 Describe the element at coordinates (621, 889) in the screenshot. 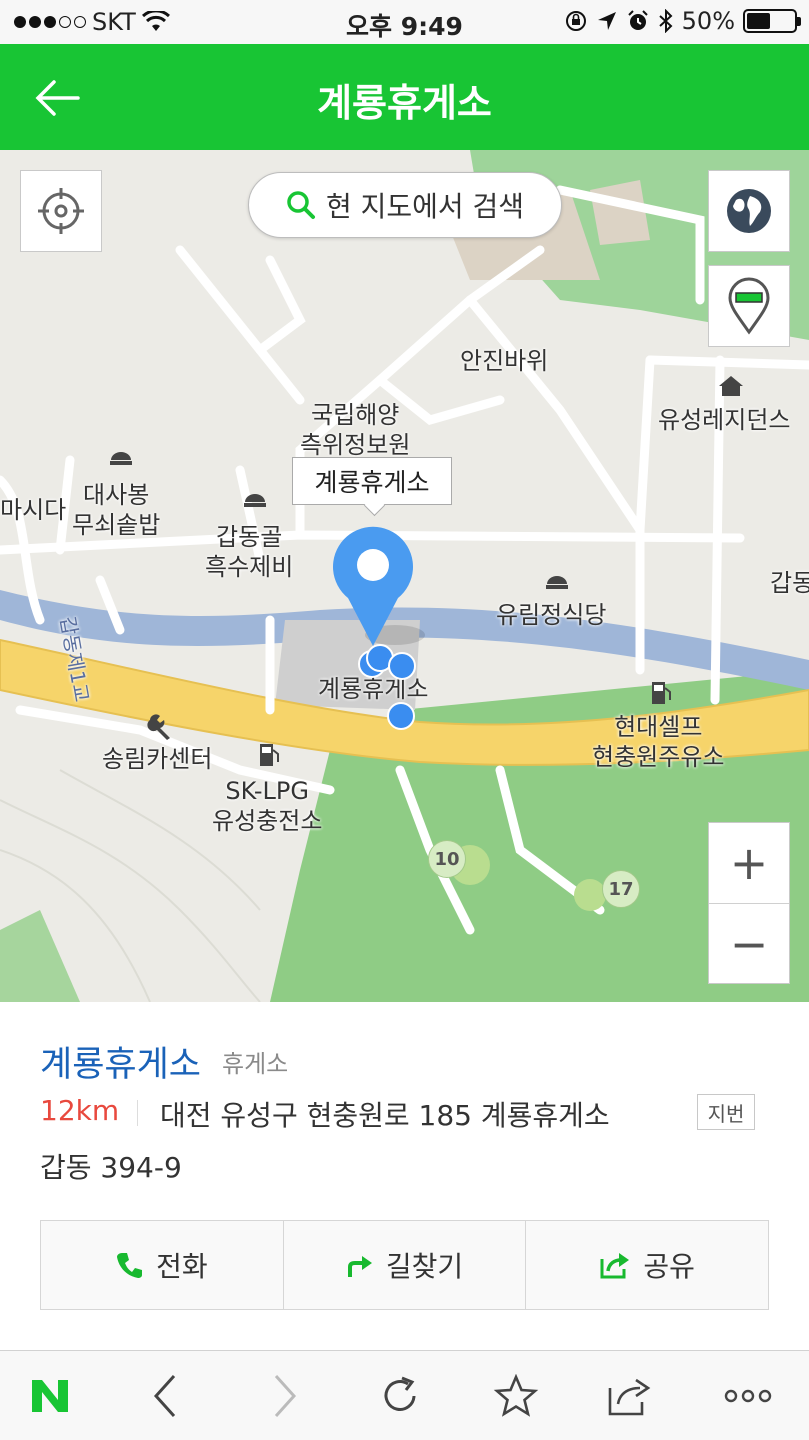

I see `golf-hole-17: 17` at that location.